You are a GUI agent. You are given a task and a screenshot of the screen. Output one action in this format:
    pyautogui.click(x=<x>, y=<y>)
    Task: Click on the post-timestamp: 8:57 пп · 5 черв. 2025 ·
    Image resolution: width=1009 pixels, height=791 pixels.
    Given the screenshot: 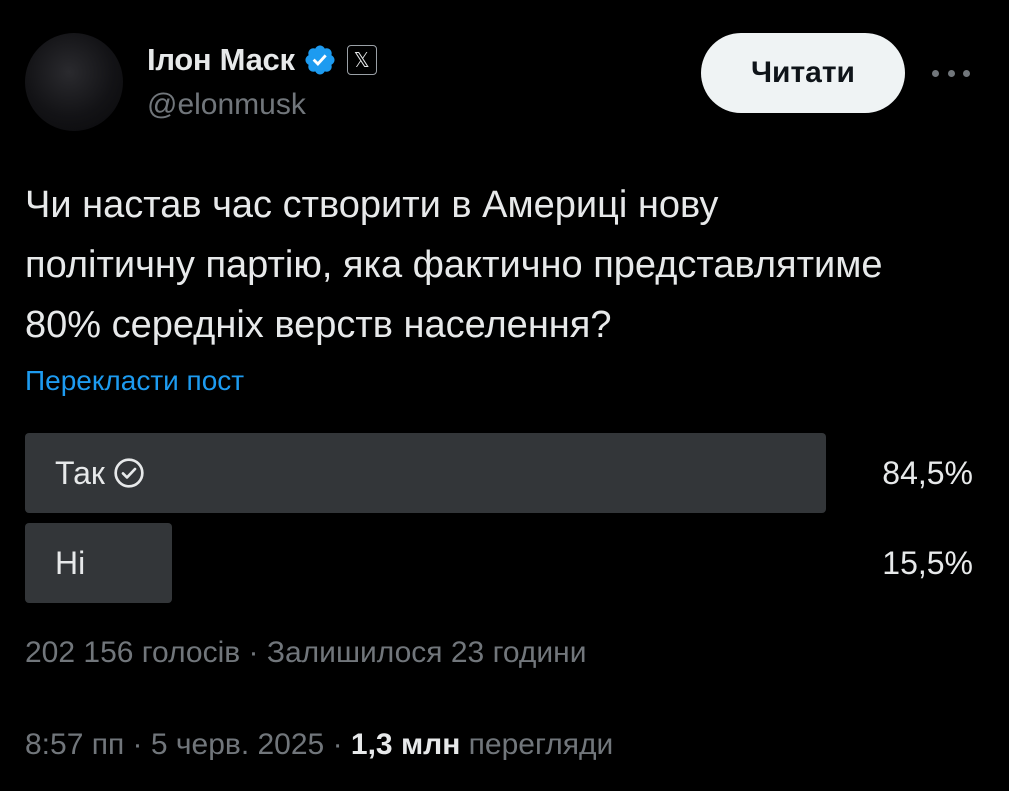 What is the action you would take?
    pyautogui.click(x=188, y=744)
    